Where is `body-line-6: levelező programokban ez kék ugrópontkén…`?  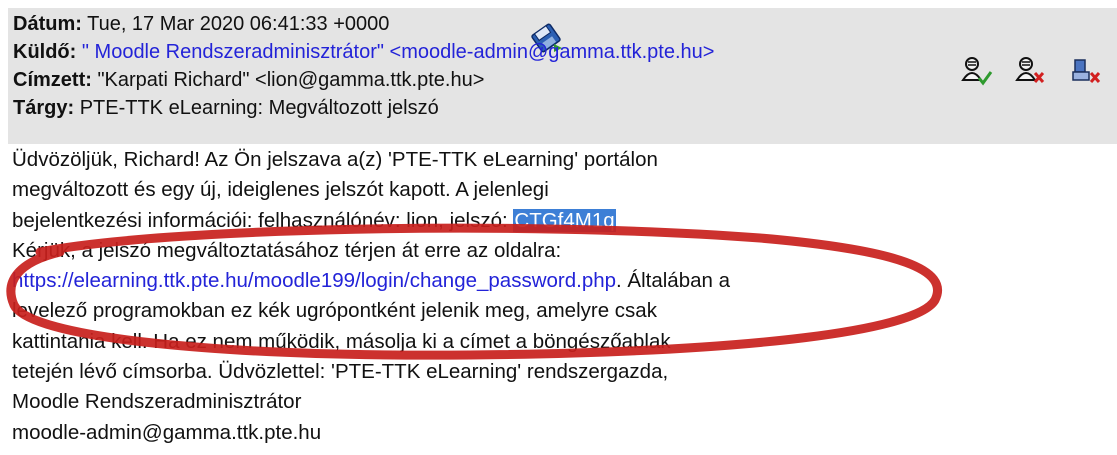 body-line-6: levelező programokban ez kék ugrópontkén… is located at coordinates (334, 311).